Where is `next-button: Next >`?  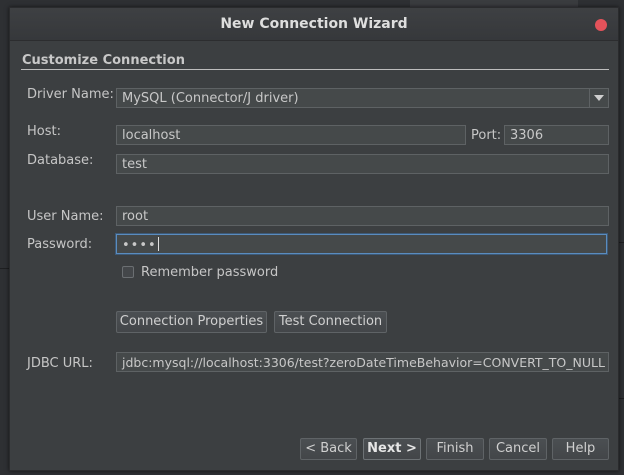
next-button: Next > is located at coordinates (392, 449).